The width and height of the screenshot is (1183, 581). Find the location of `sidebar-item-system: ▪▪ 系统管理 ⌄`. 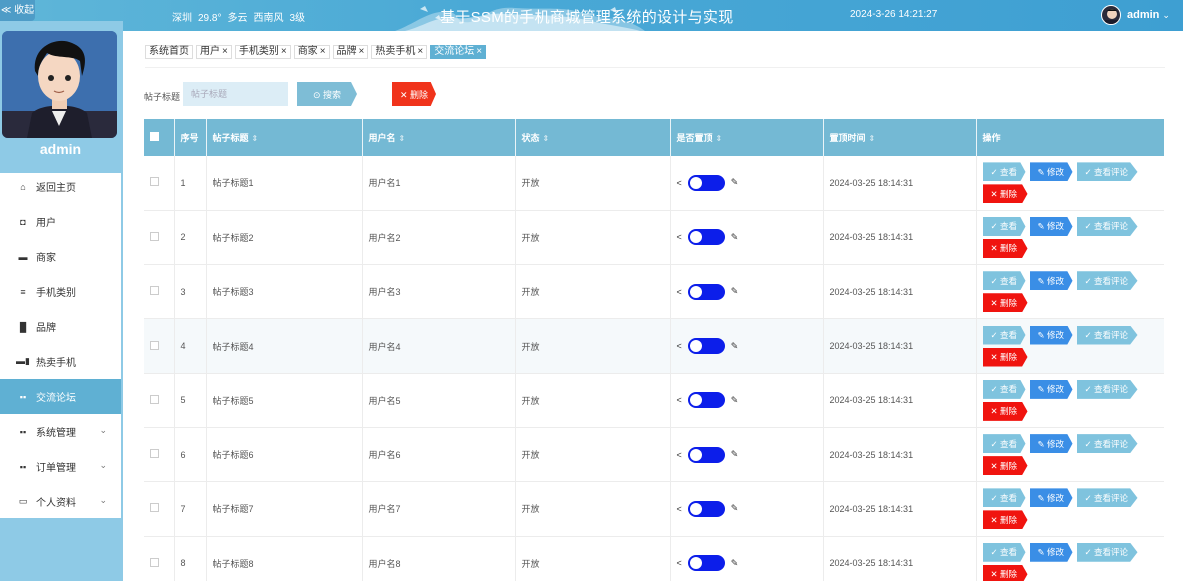

sidebar-item-system: ▪▪ 系统管理 ⌄ is located at coordinates (60, 431).